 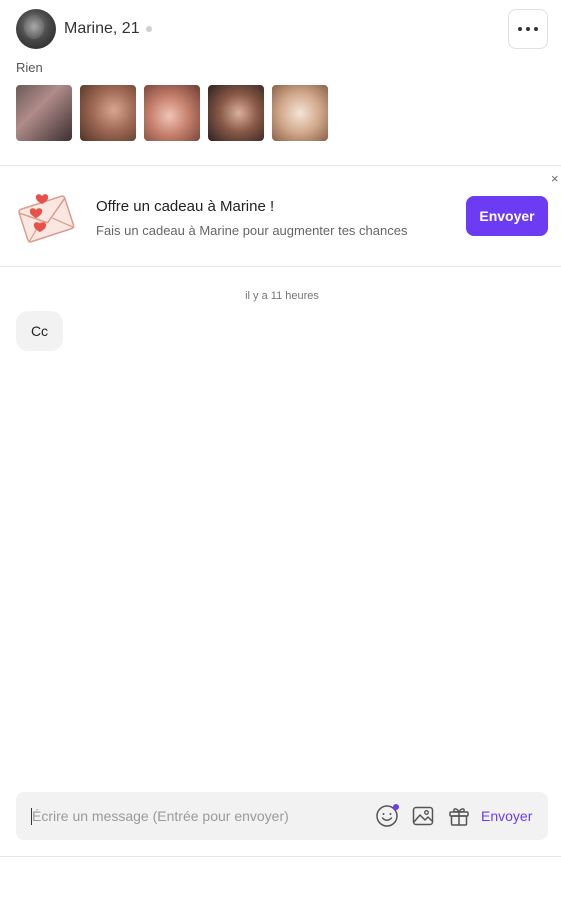 I want to click on gift-title: Offre un cadeau à Marine !, so click(x=185, y=206).